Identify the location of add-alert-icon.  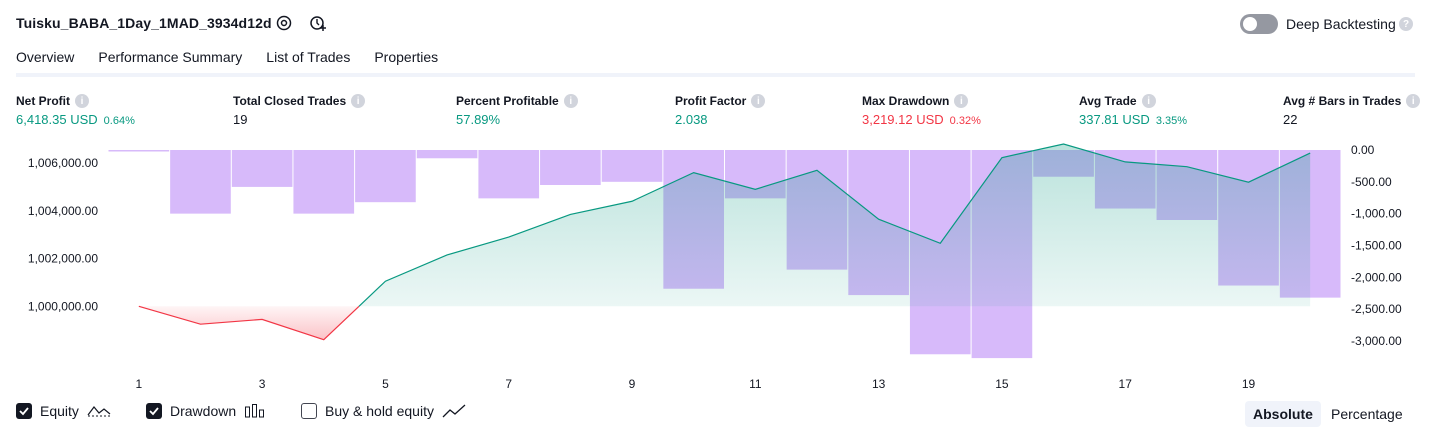
(318, 23).